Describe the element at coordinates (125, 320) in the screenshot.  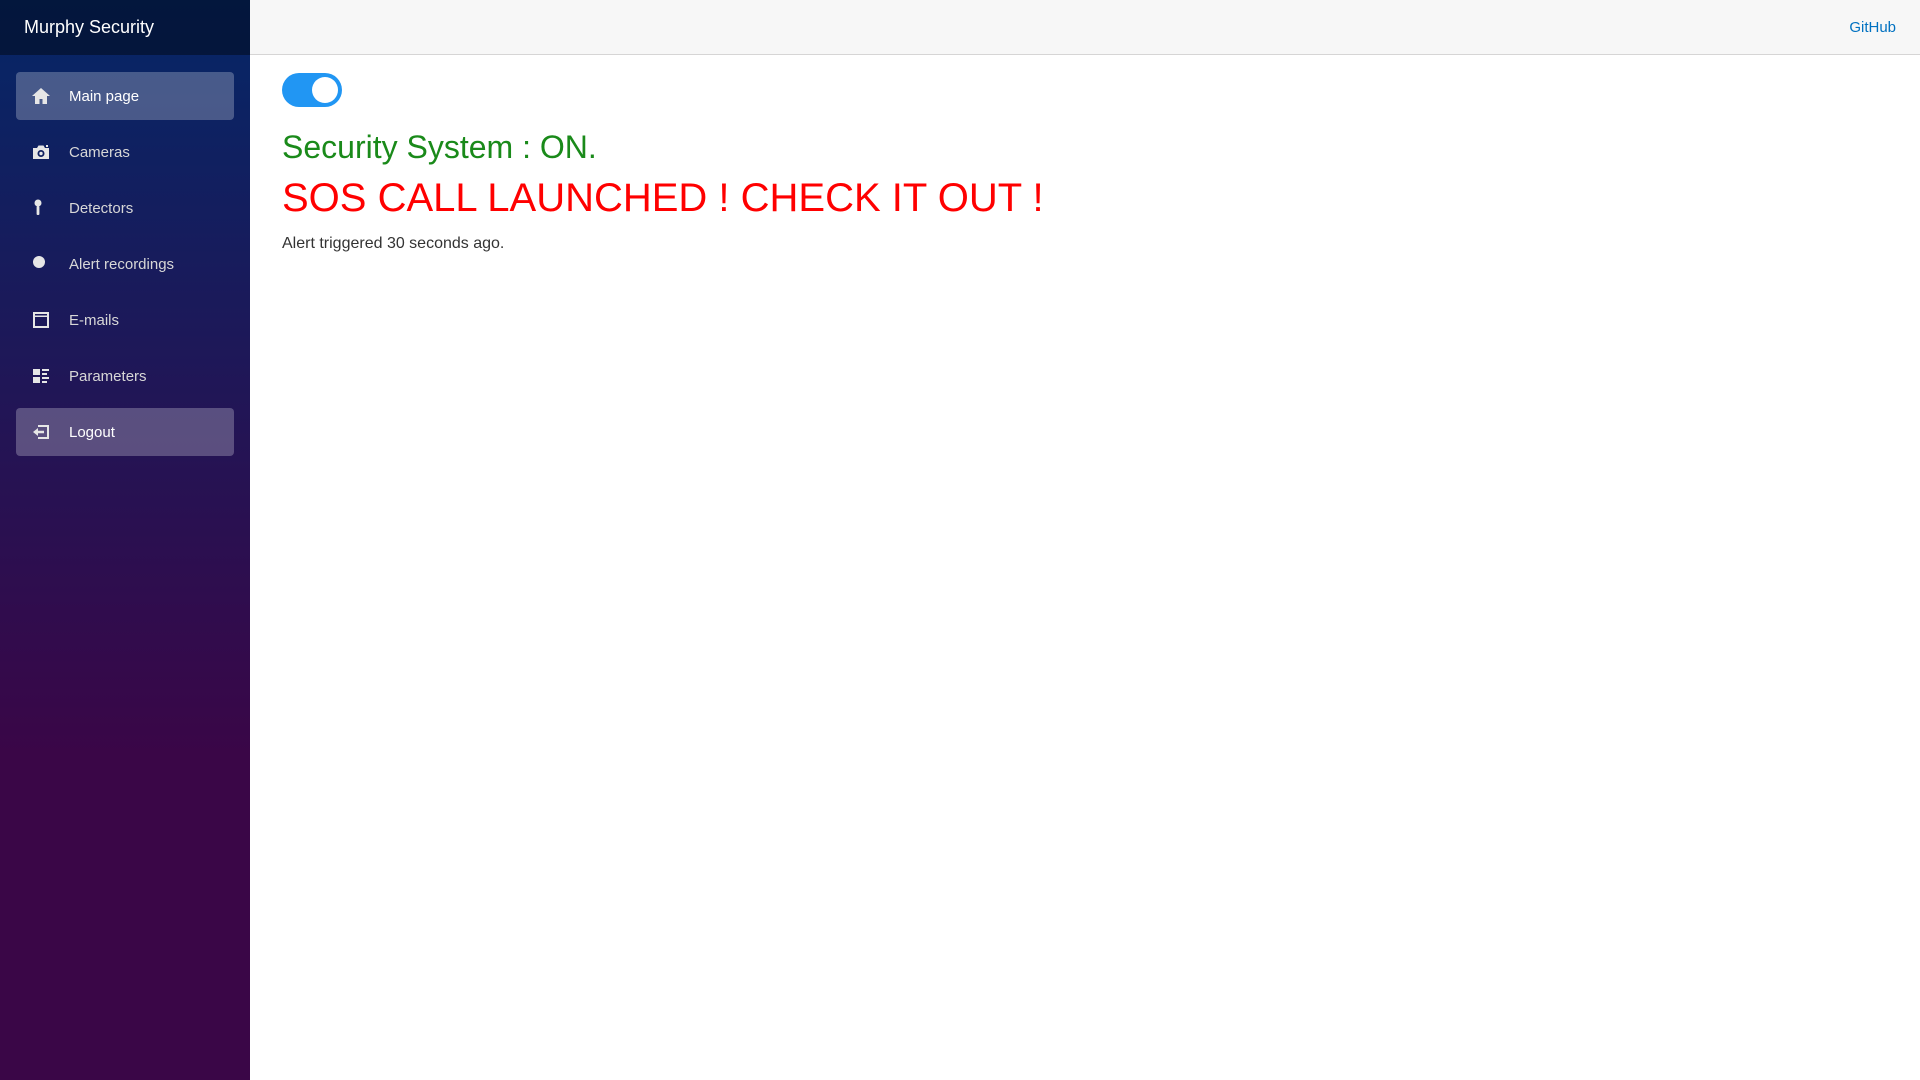
I see `sidebar-item-e-mails: E-mails` at that location.